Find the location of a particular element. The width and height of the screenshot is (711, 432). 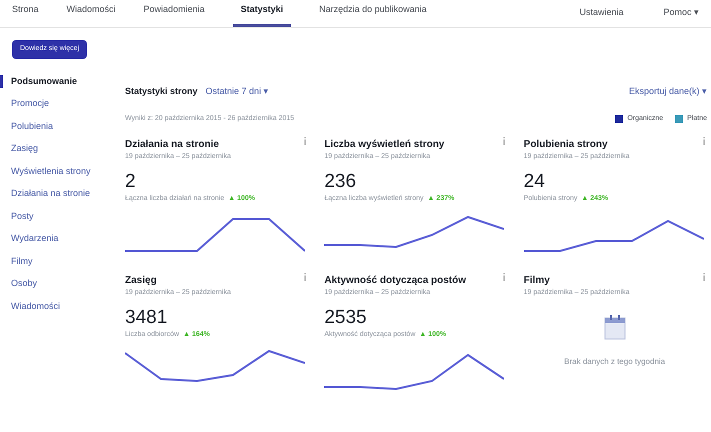

sidebar-item: Promocje is located at coordinates (62, 103).